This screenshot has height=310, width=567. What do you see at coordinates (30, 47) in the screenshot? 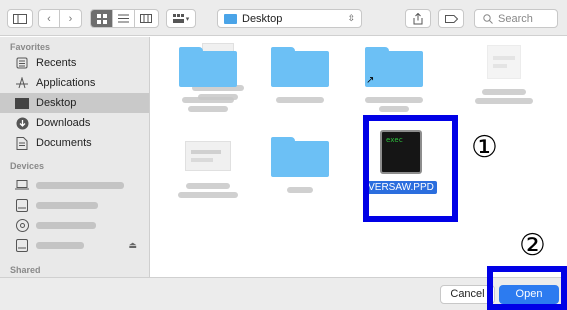
I see `favorites-heading: Favorites` at bounding box center [30, 47].